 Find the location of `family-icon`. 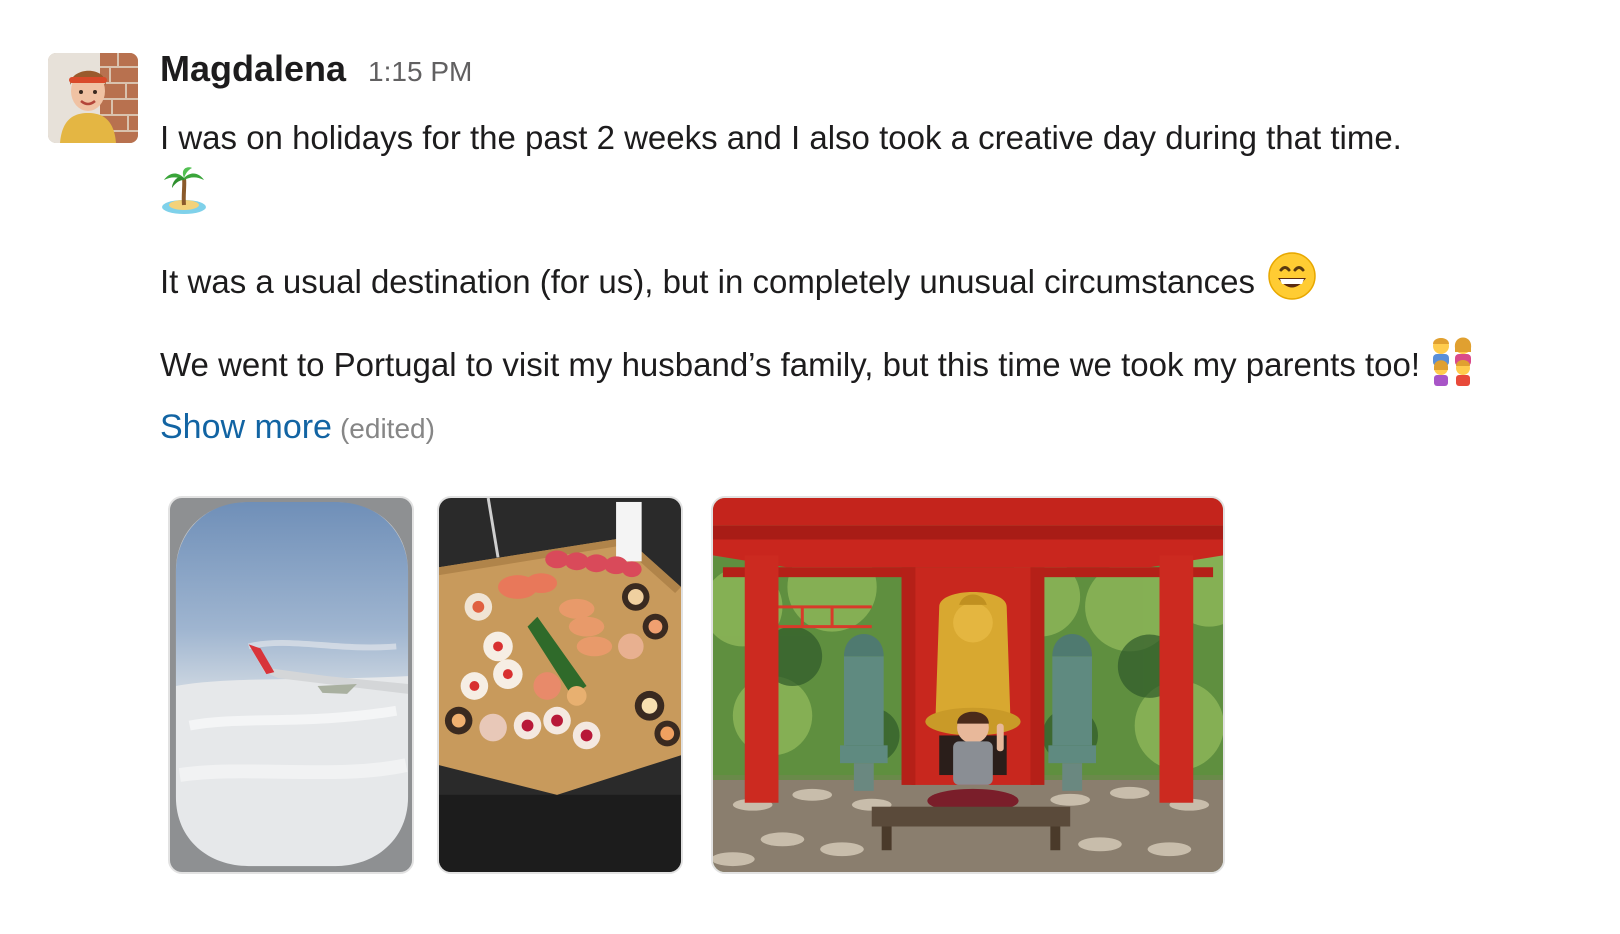

family-icon is located at coordinates (1452, 368).